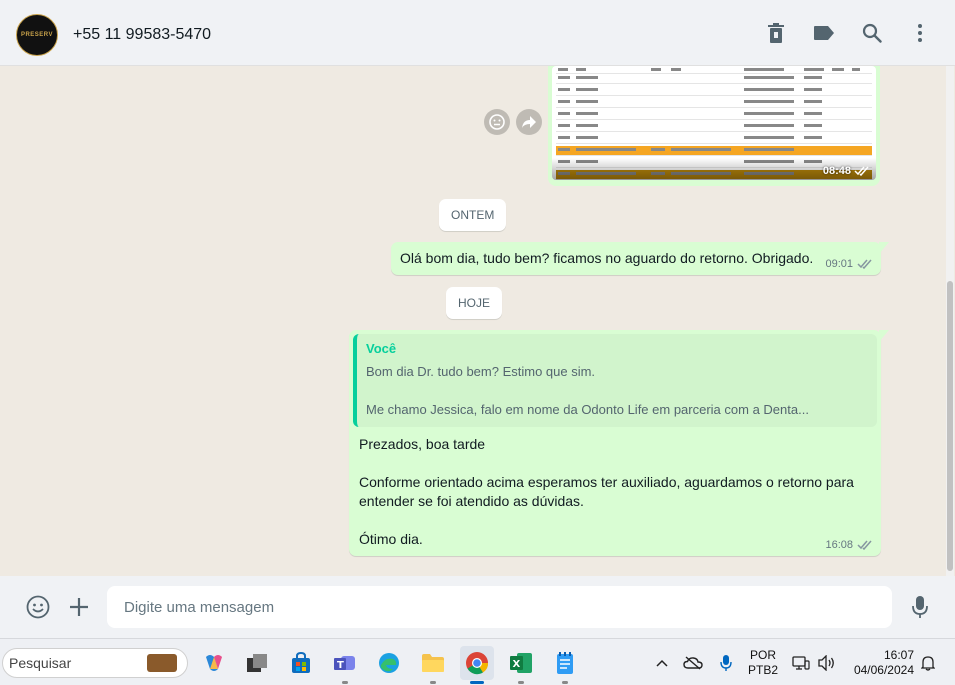  I want to click on image-quick-actions, so click(513, 122).